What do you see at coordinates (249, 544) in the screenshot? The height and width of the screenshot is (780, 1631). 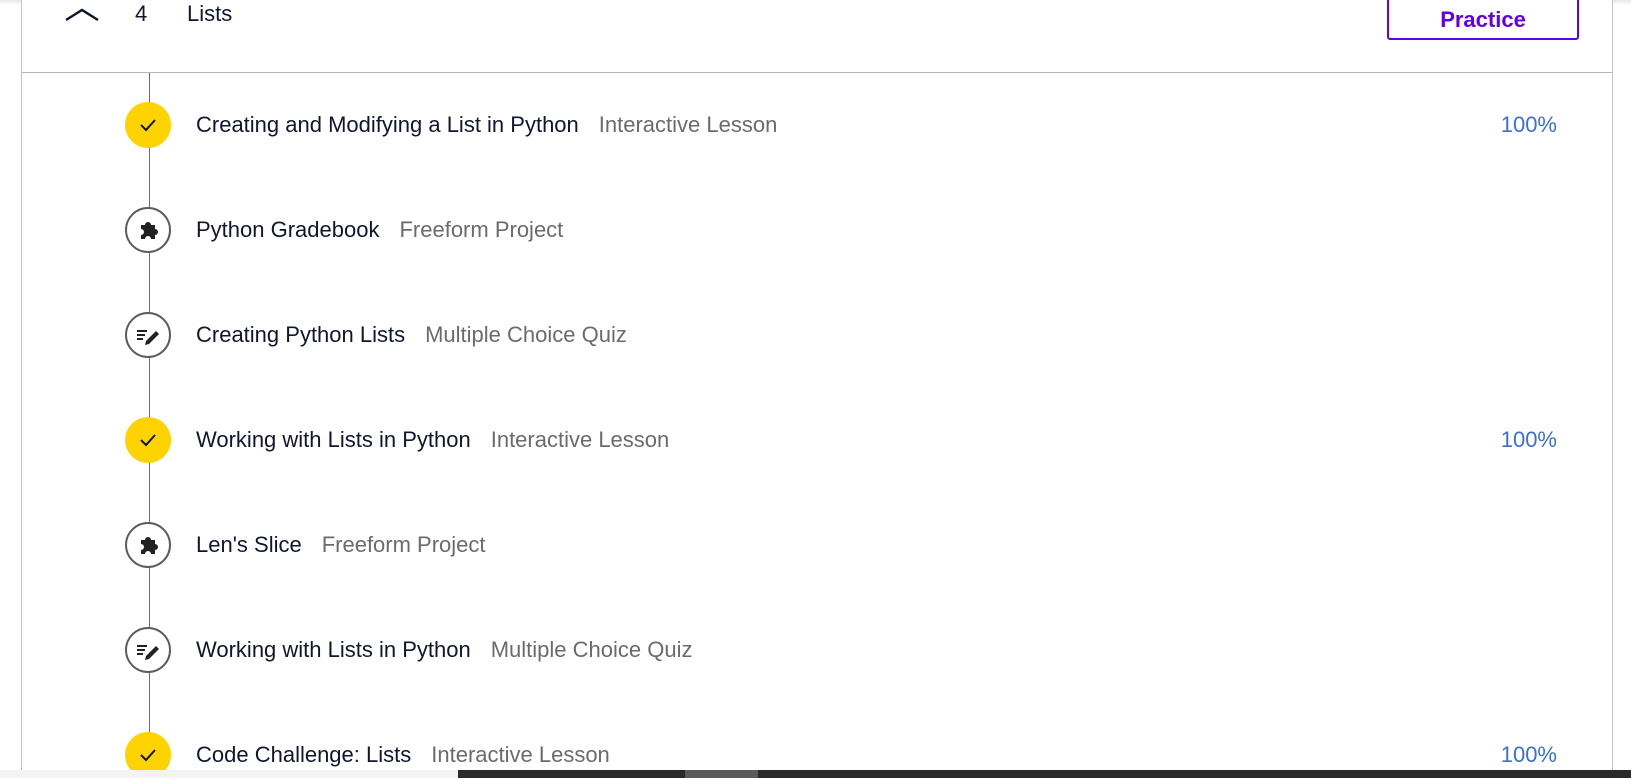 I see `item-title: Len's Slice` at bounding box center [249, 544].